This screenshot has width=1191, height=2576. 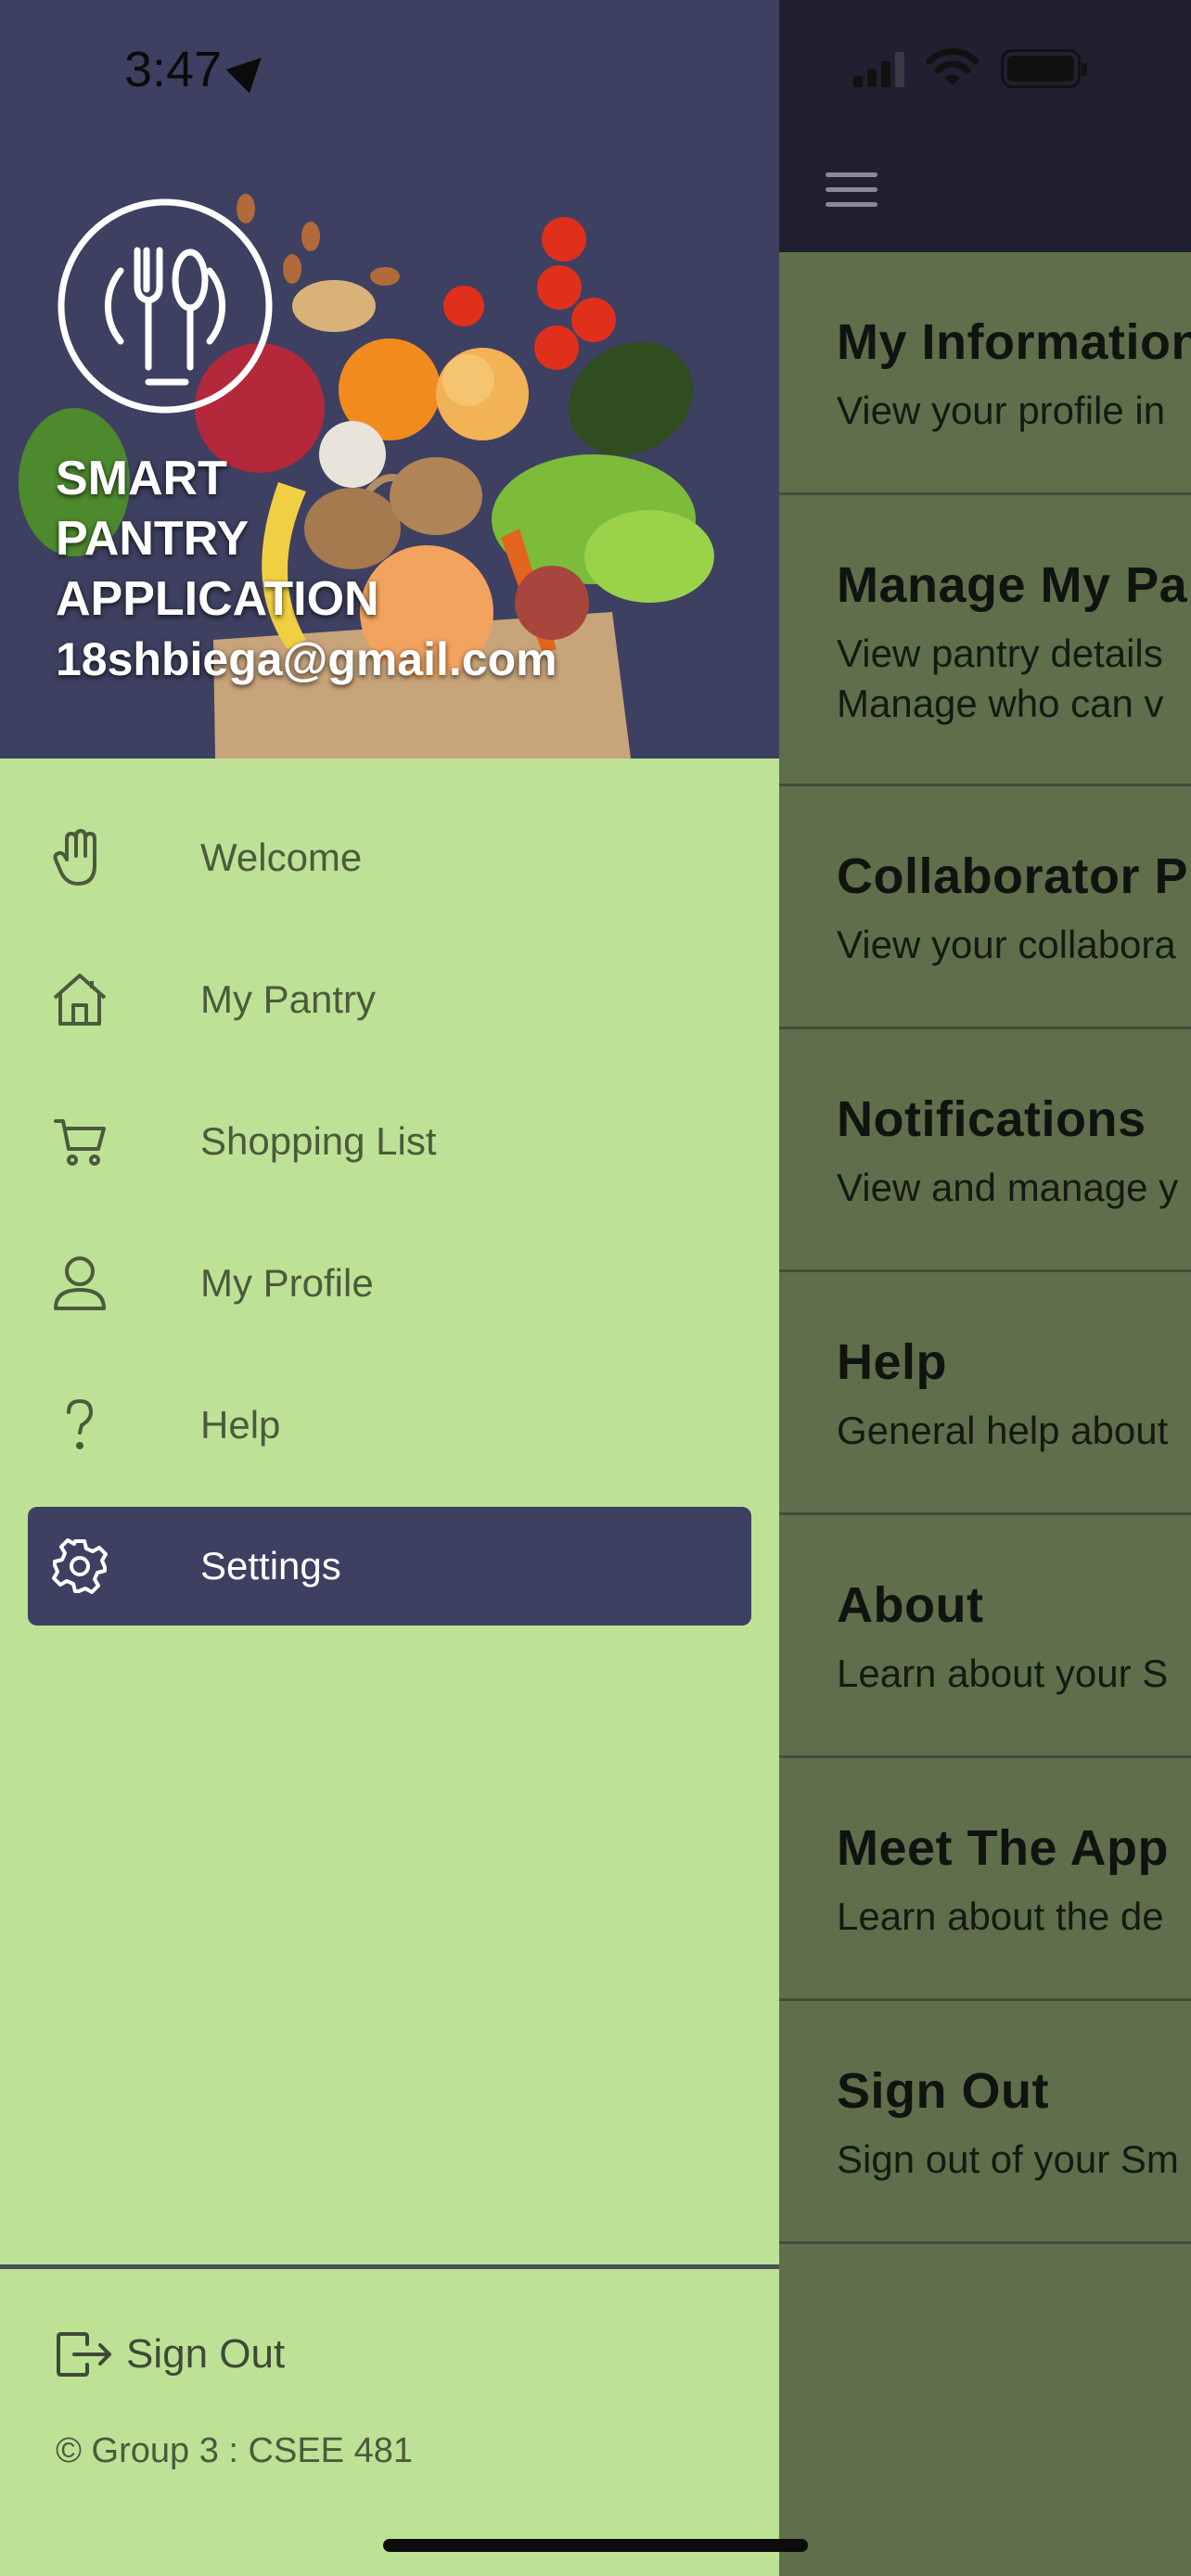 I want to click on drawer-footer-divider, so click(x=389, y=2266).